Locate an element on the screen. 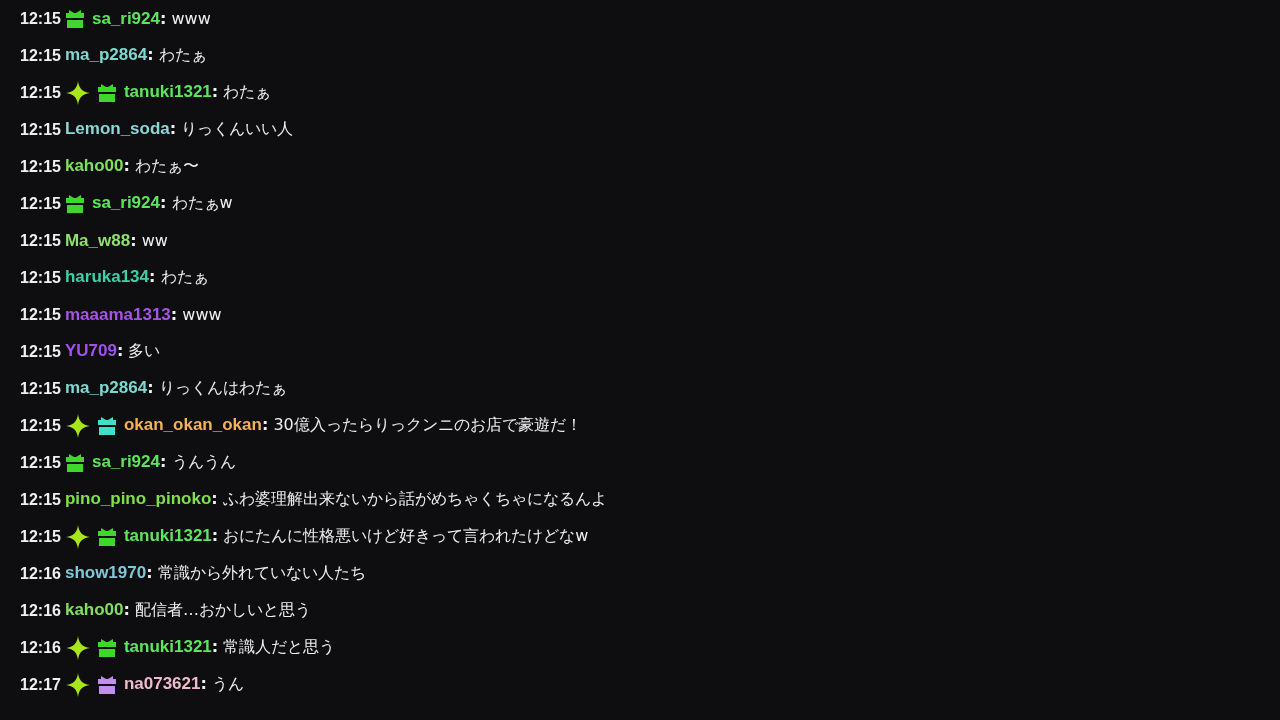 The height and width of the screenshot is (720, 1280). chat-message: tanuki1321: 常識人だと思う is located at coordinates (229, 647).